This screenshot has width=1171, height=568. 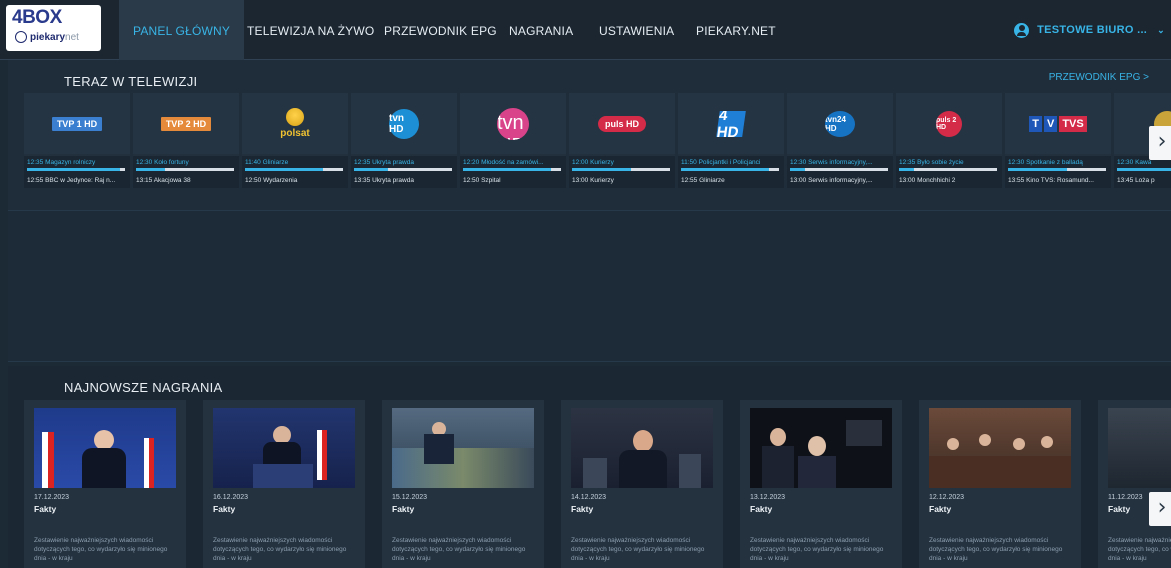 I want to click on next-program: 13:45 Loża p, so click(x=1136, y=180).